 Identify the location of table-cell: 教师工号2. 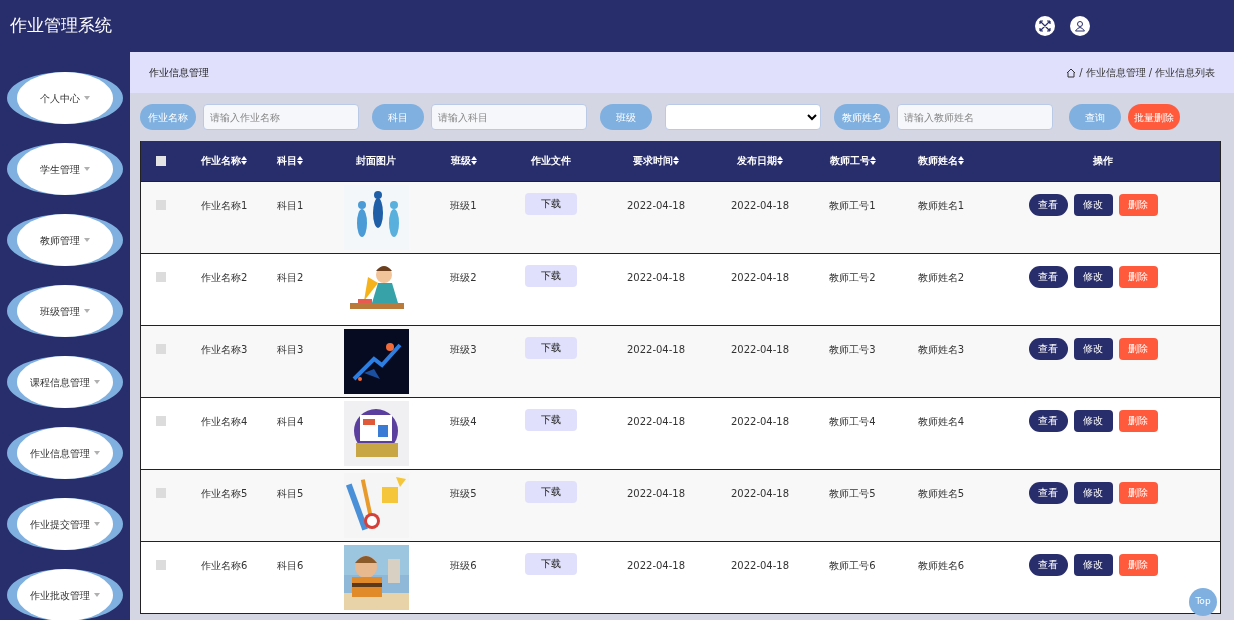
(852, 277).